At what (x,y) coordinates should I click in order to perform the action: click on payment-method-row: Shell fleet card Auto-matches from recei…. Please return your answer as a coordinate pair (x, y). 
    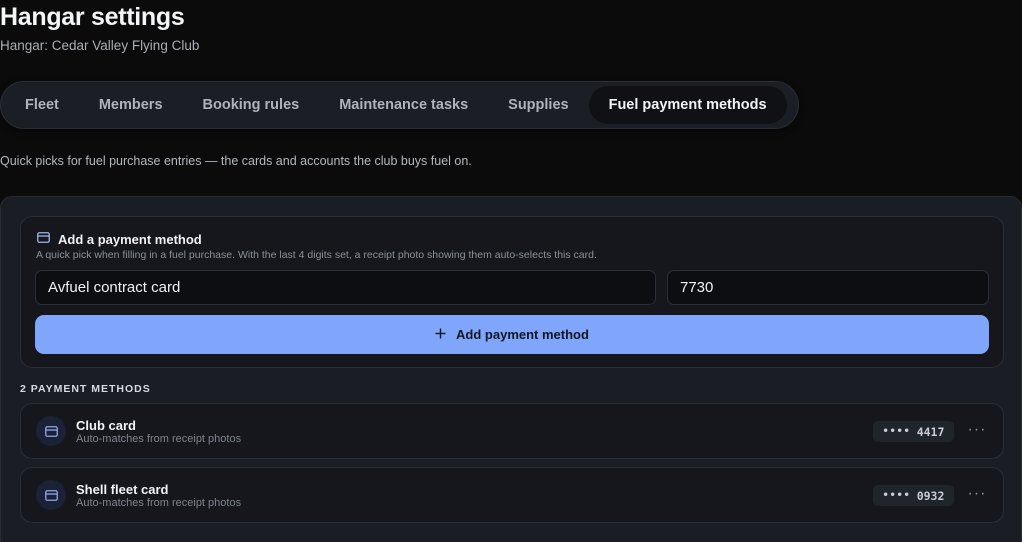
    Looking at the image, I should click on (512, 495).